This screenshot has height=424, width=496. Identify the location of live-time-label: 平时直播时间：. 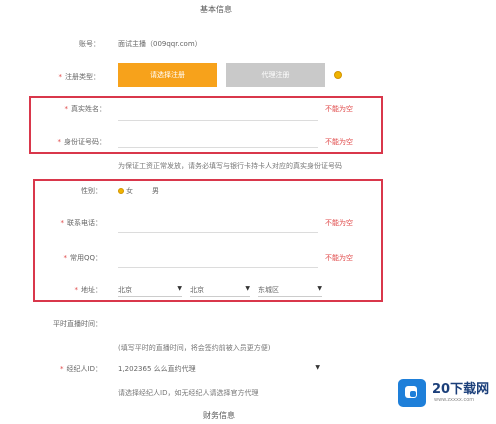
(77, 324).